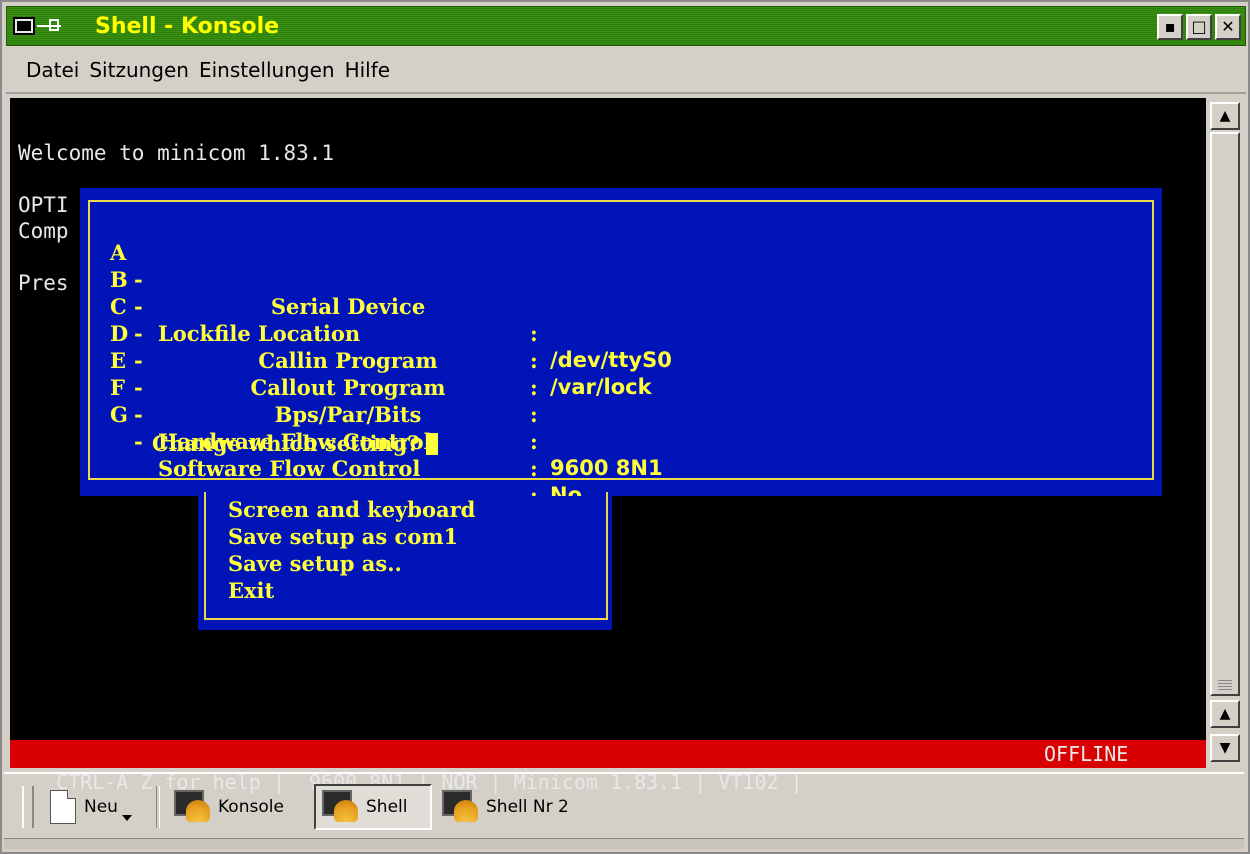 This screenshot has height=854, width=1250. I want to click on terminal-line: Welcome to minicom 1.83.1, so click(176, 153).